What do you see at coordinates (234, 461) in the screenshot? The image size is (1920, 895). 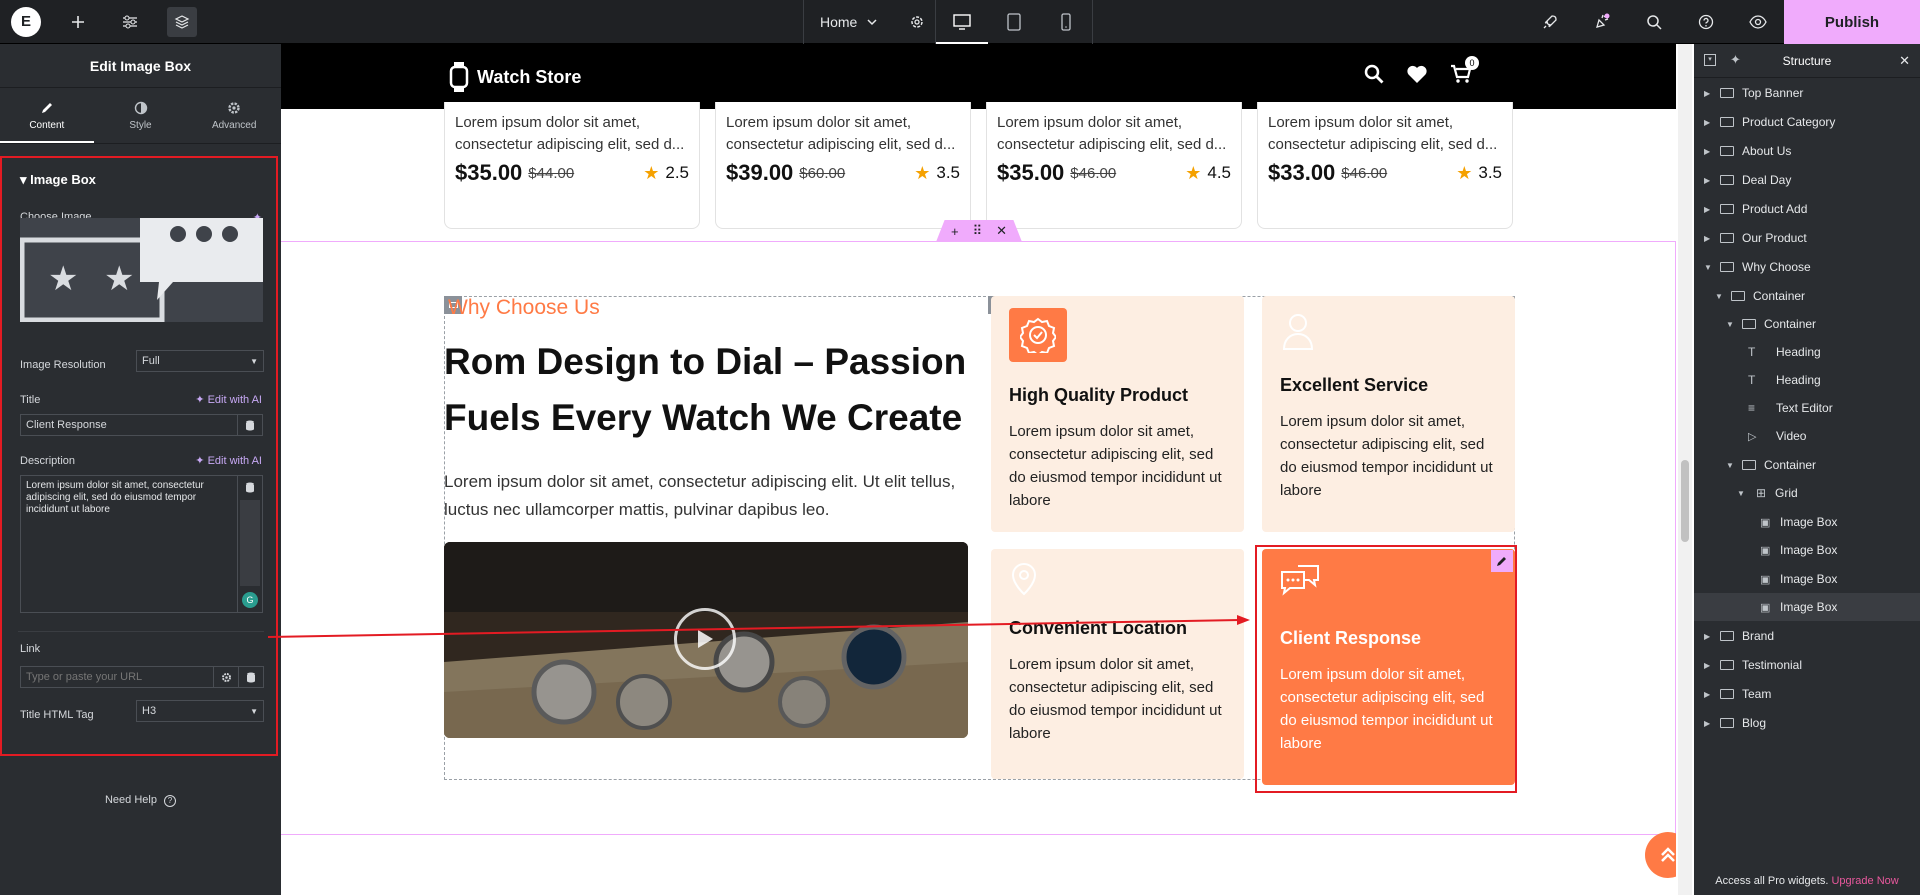 I see `edit-description-ai-label: Edit with AI` at bounding box center [234, 461].